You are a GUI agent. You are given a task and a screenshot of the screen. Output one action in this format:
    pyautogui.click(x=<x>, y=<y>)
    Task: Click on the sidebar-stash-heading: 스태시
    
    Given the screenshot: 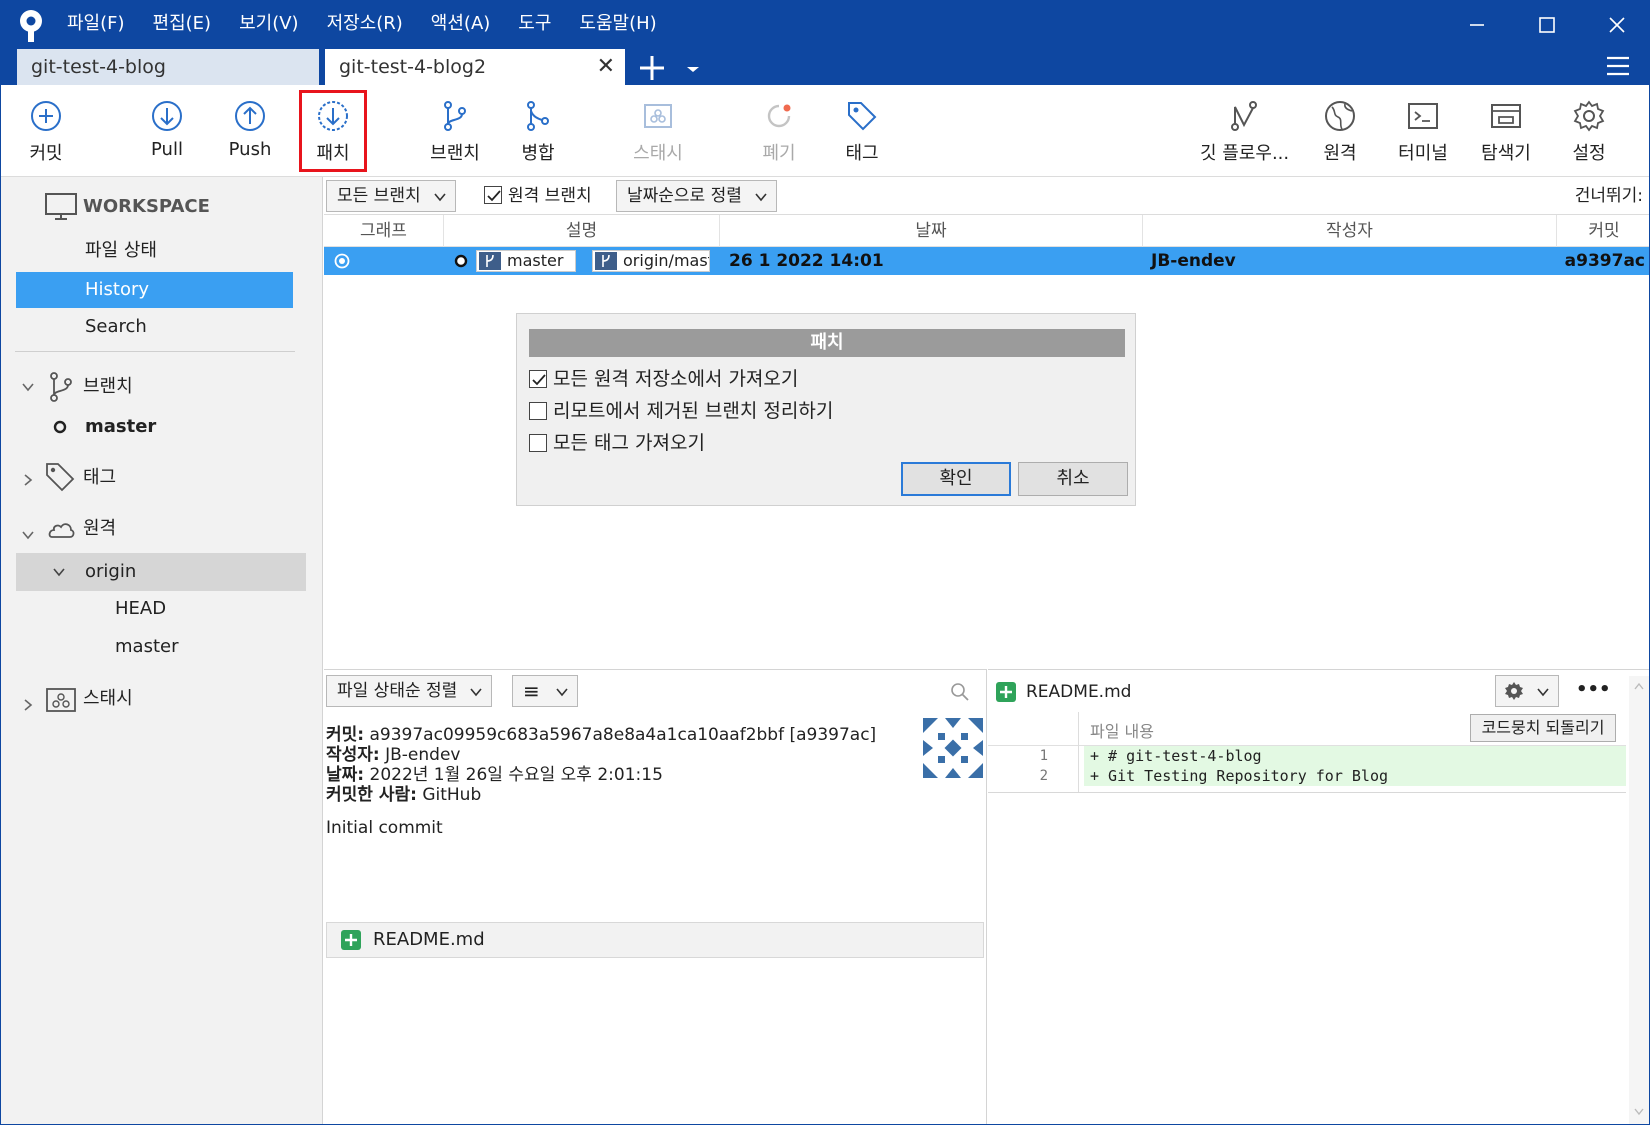 What is the action you would take?
    pyautogui.click(x=108, y=699)
    